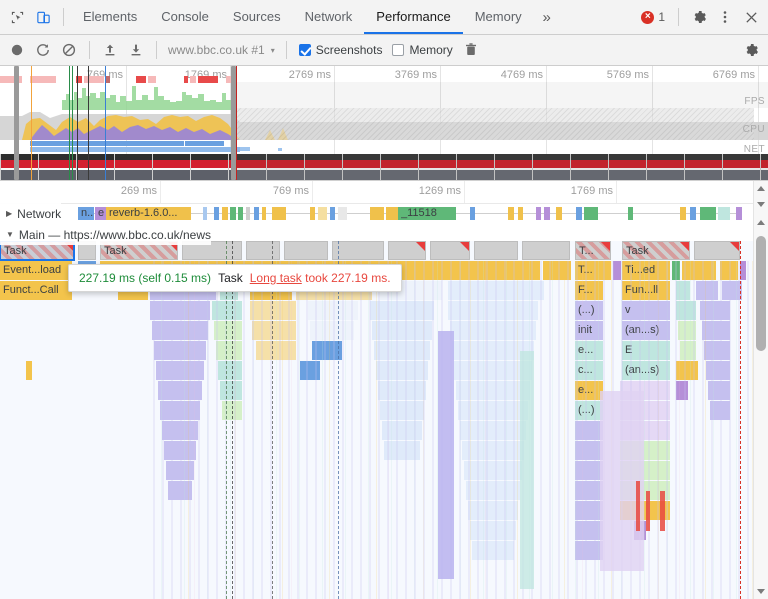 The image size is (768, 599). What do you see at coordinates (110, 17) in the screenshot?
I see `tab-elements: Elements` at bounding box center [110, 17].